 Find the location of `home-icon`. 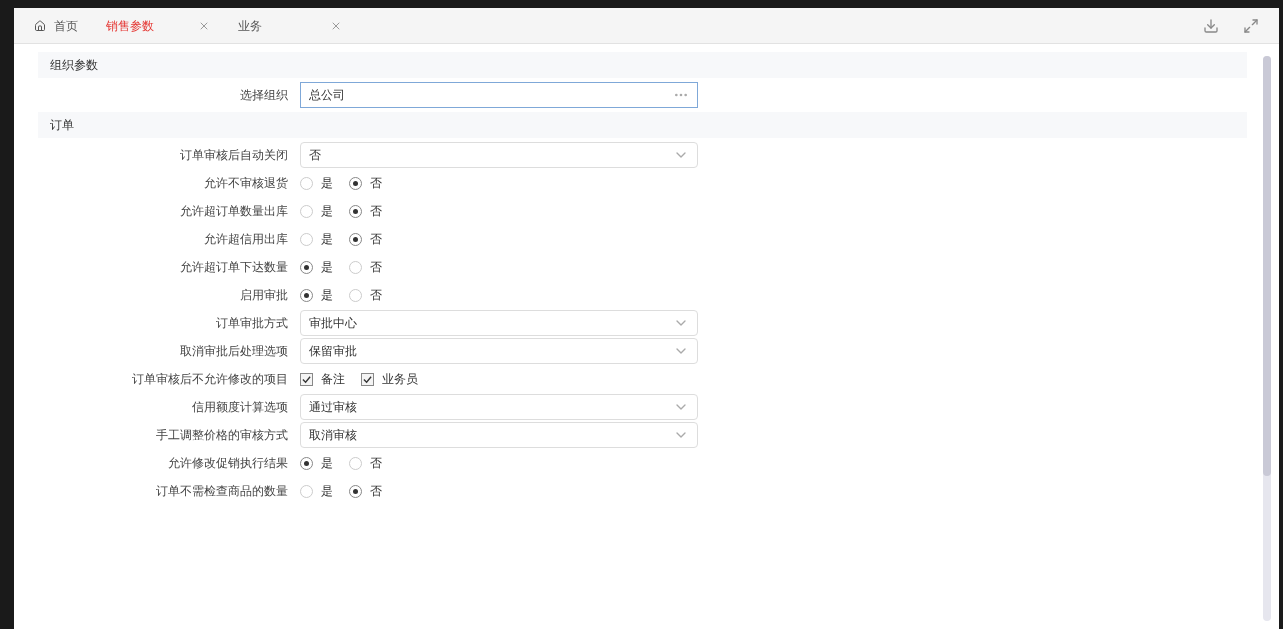

home-icon is located at coordinates (40, 25).